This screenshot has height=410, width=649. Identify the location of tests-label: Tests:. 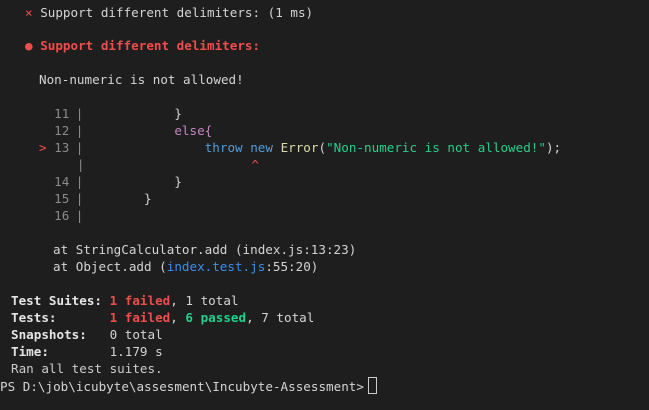
(34, 317).